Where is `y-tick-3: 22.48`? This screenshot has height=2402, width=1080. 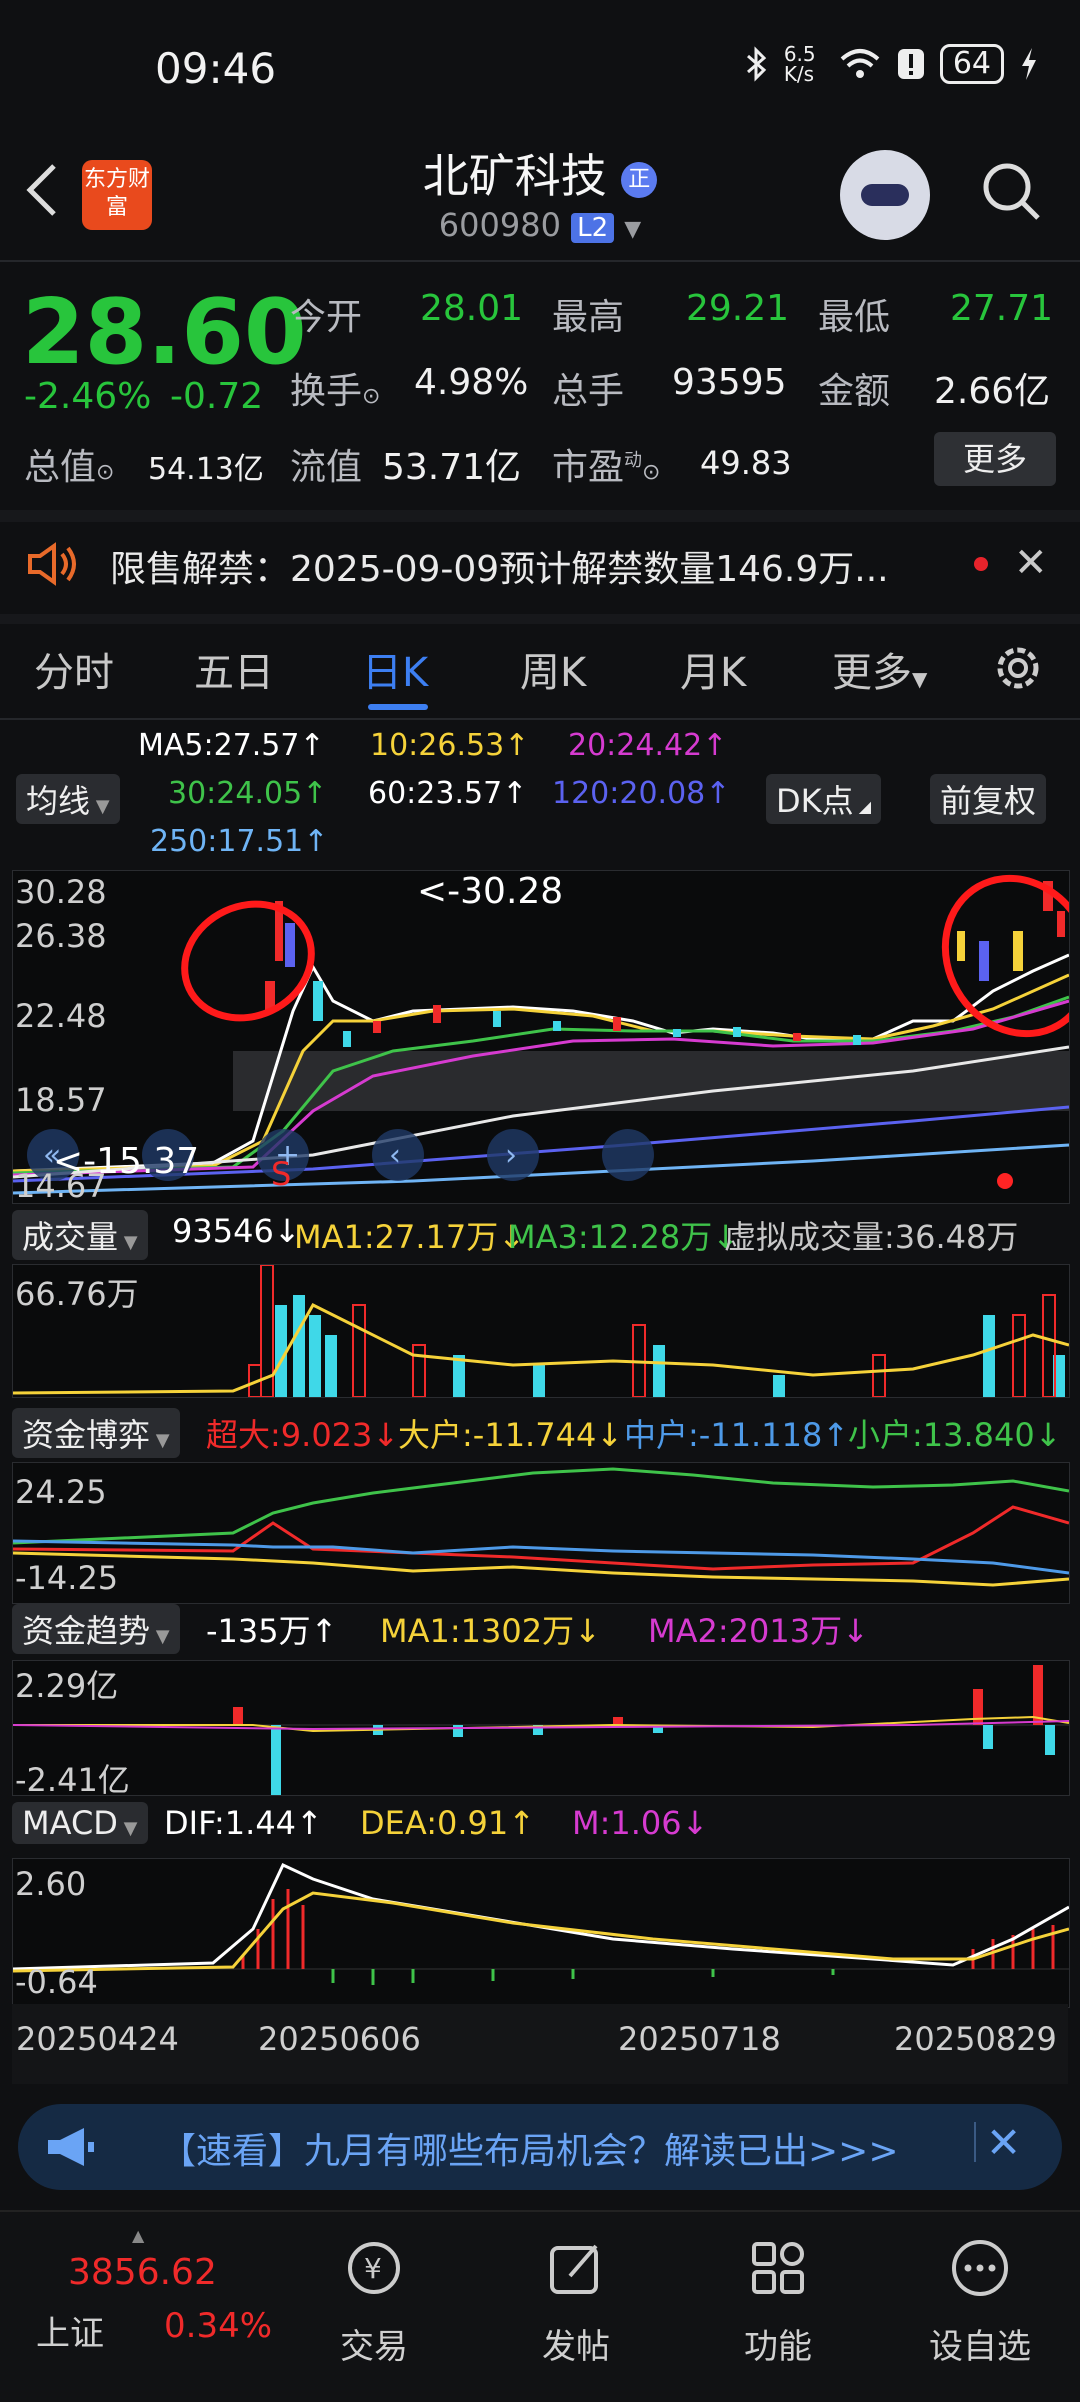 y-tick-3: 22.48 is located at coordinates (61, 1016).